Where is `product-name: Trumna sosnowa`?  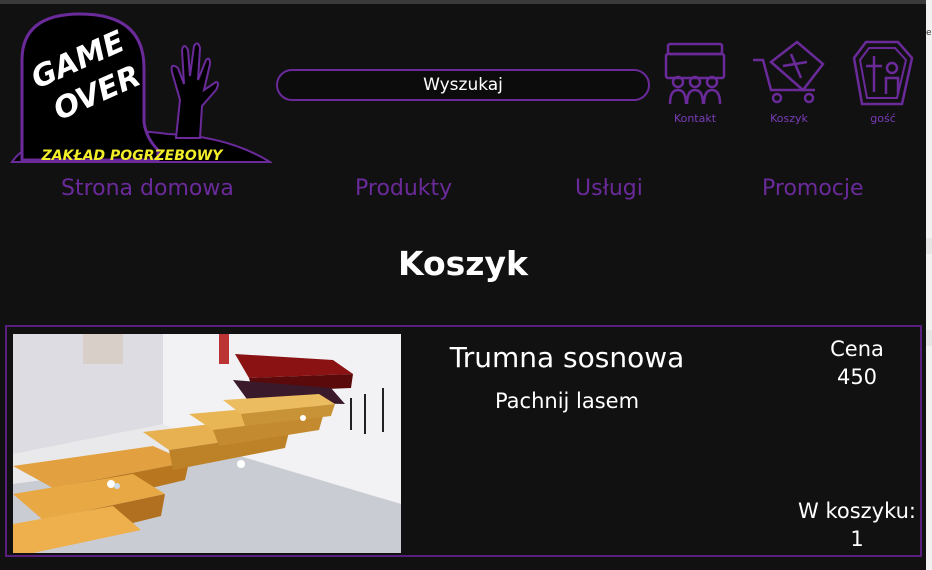
product-name: Trumna sosnowa is located at coordinates (567, 357).